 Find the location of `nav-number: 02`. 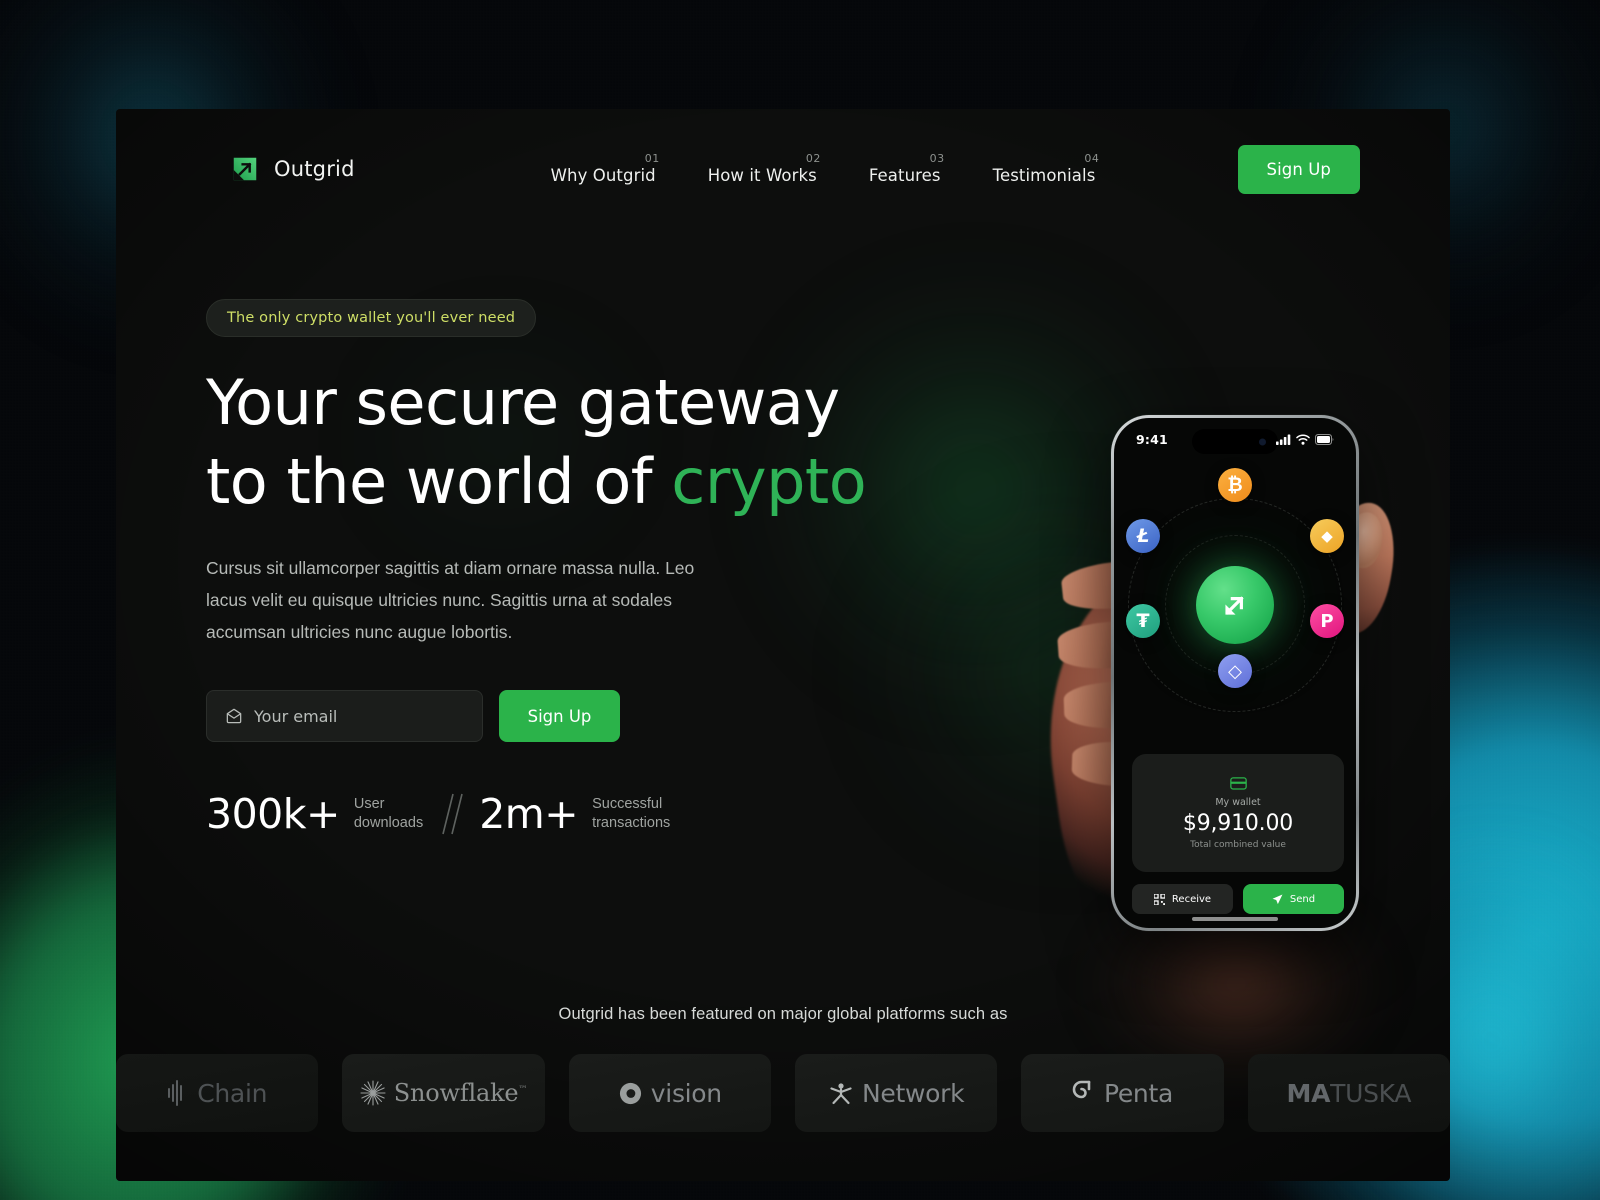

nav-number: 02 is located at coordinates (813, 158).